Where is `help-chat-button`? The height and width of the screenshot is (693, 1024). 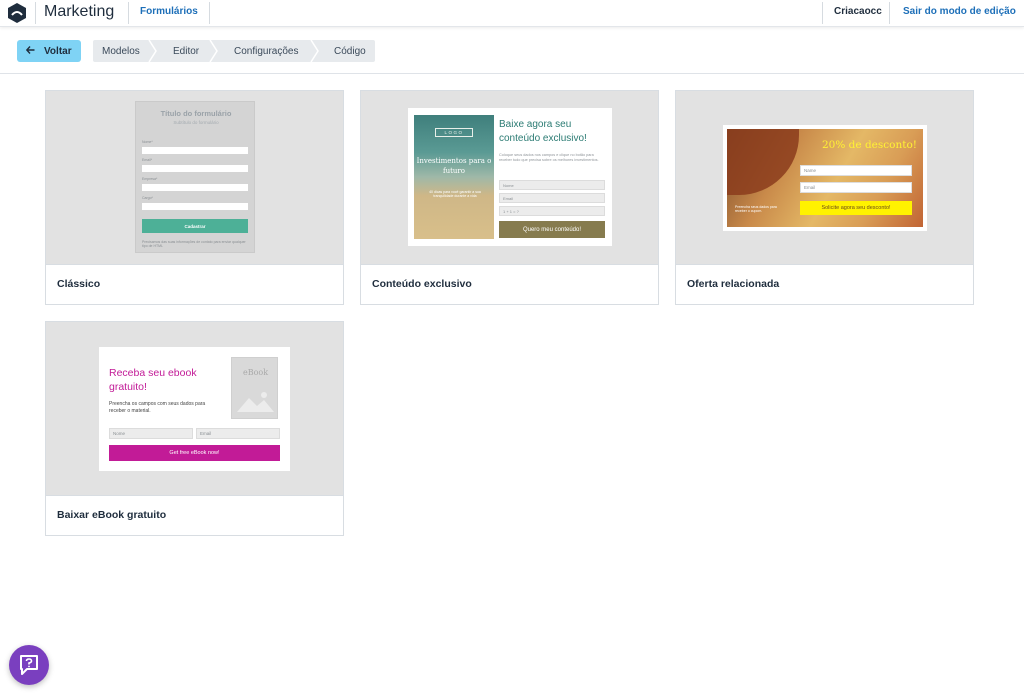
help-chat-button is located at coordinates (29, 665).